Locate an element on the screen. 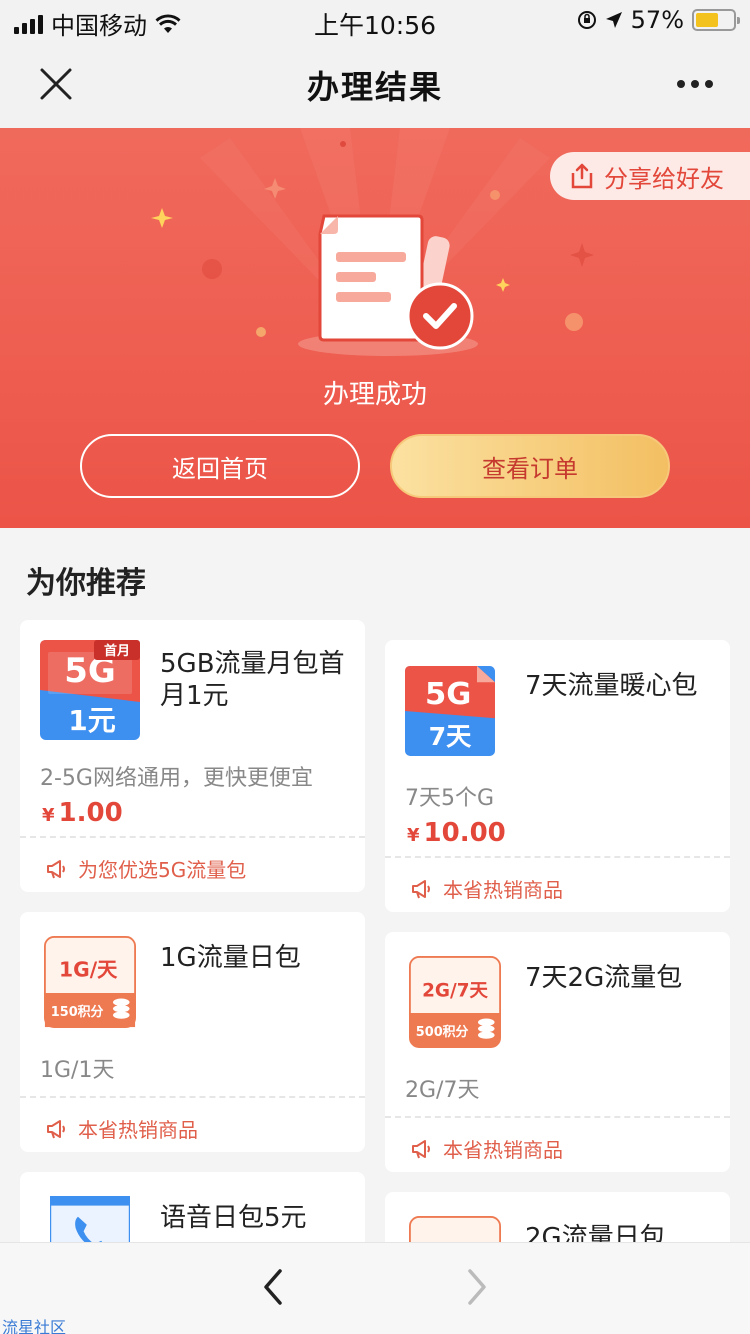  product-name: 语音日包5元 is located at coordinates (233, 1218).